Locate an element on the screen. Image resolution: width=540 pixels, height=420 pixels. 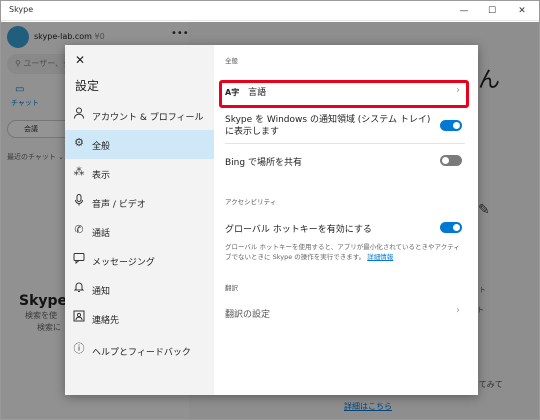
translate-settings-label: 翻訳の設定 is located at coordinates (345, 313).